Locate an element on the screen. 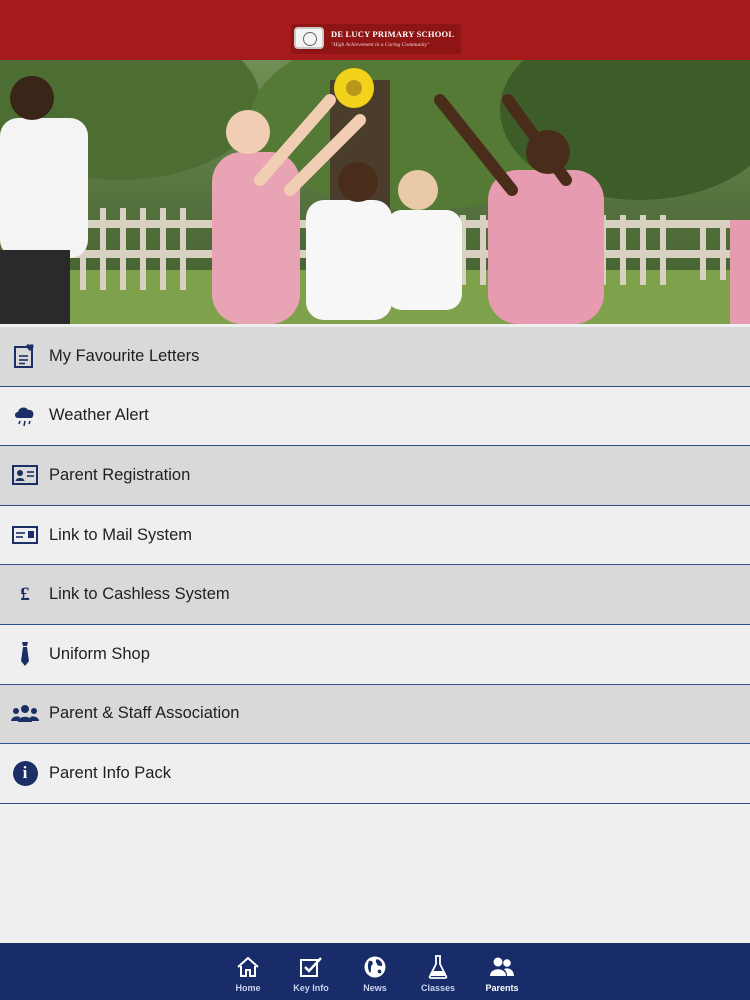 The image size is (750, 1000). menu-item-my-favourite-letters: My Favourite Letters is located at coordinates (375, 357).